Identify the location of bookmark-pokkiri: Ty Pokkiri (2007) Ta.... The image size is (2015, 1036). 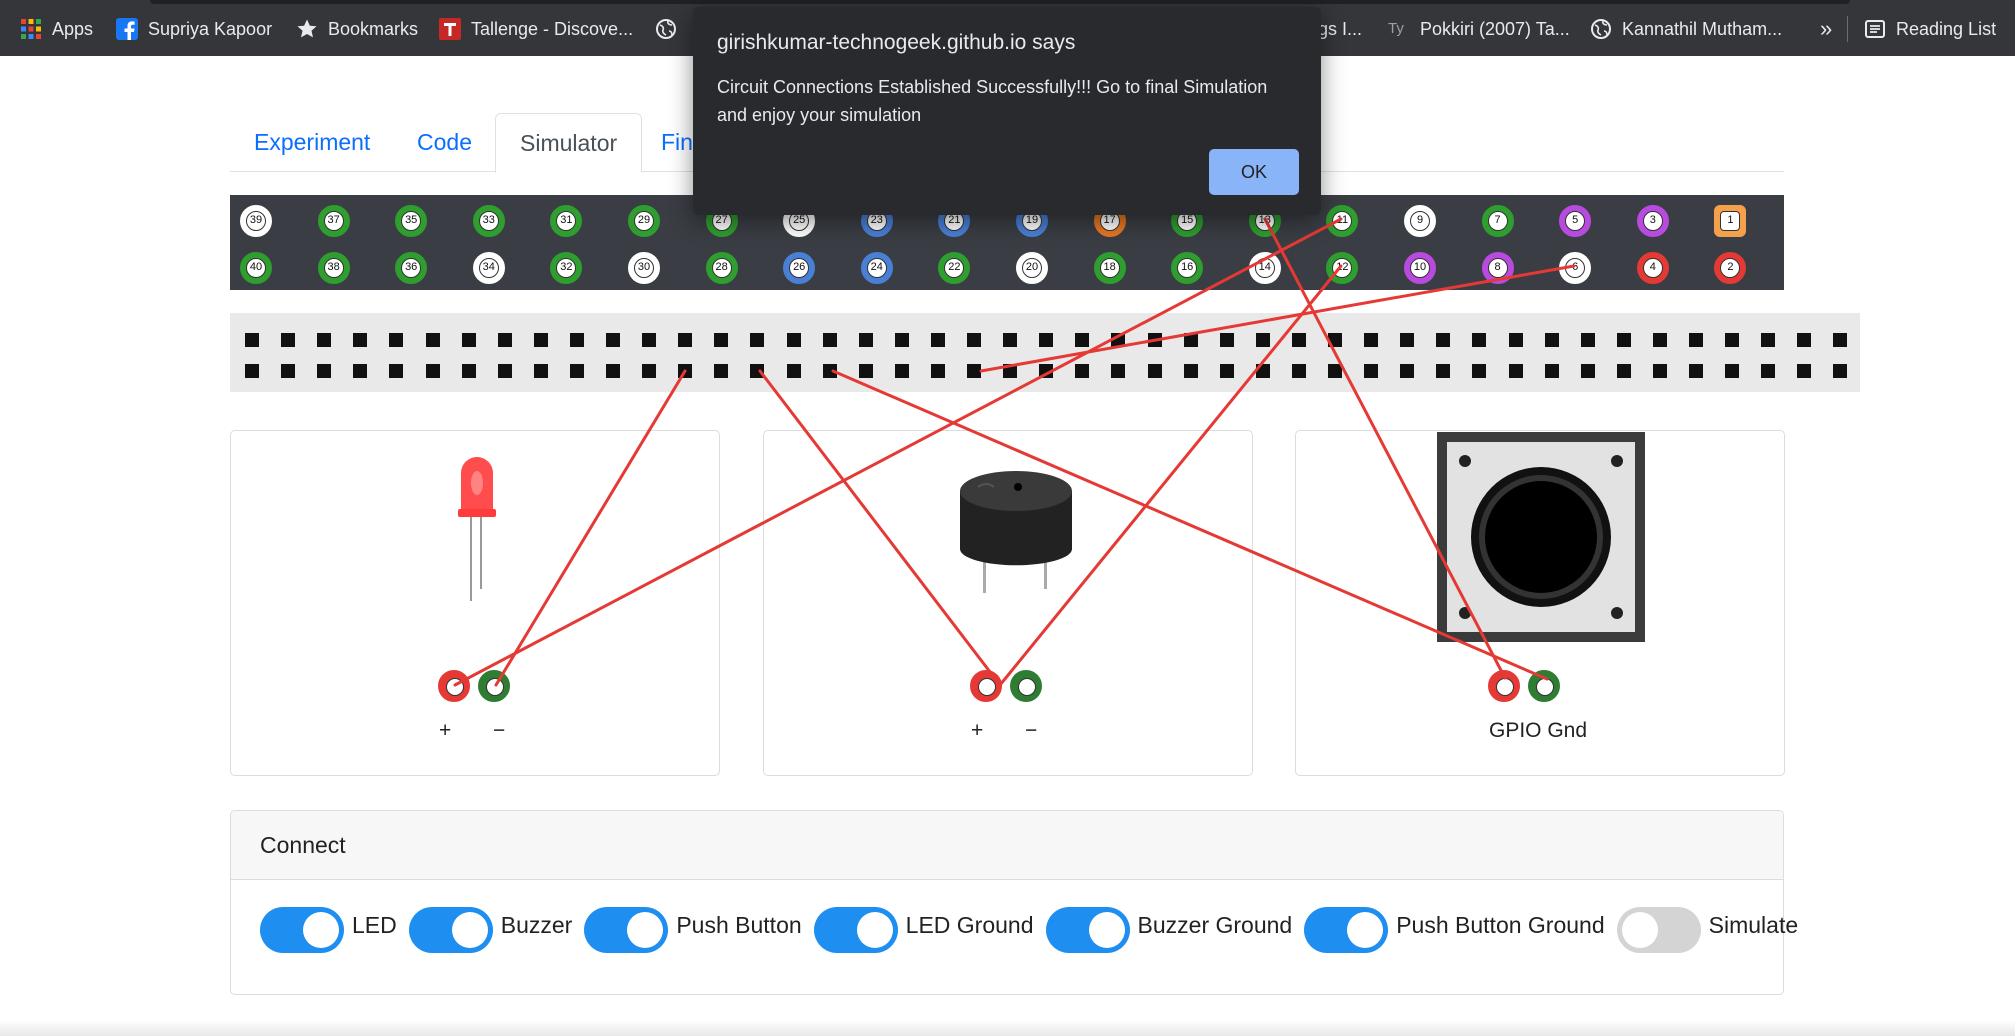
(1479, 29).